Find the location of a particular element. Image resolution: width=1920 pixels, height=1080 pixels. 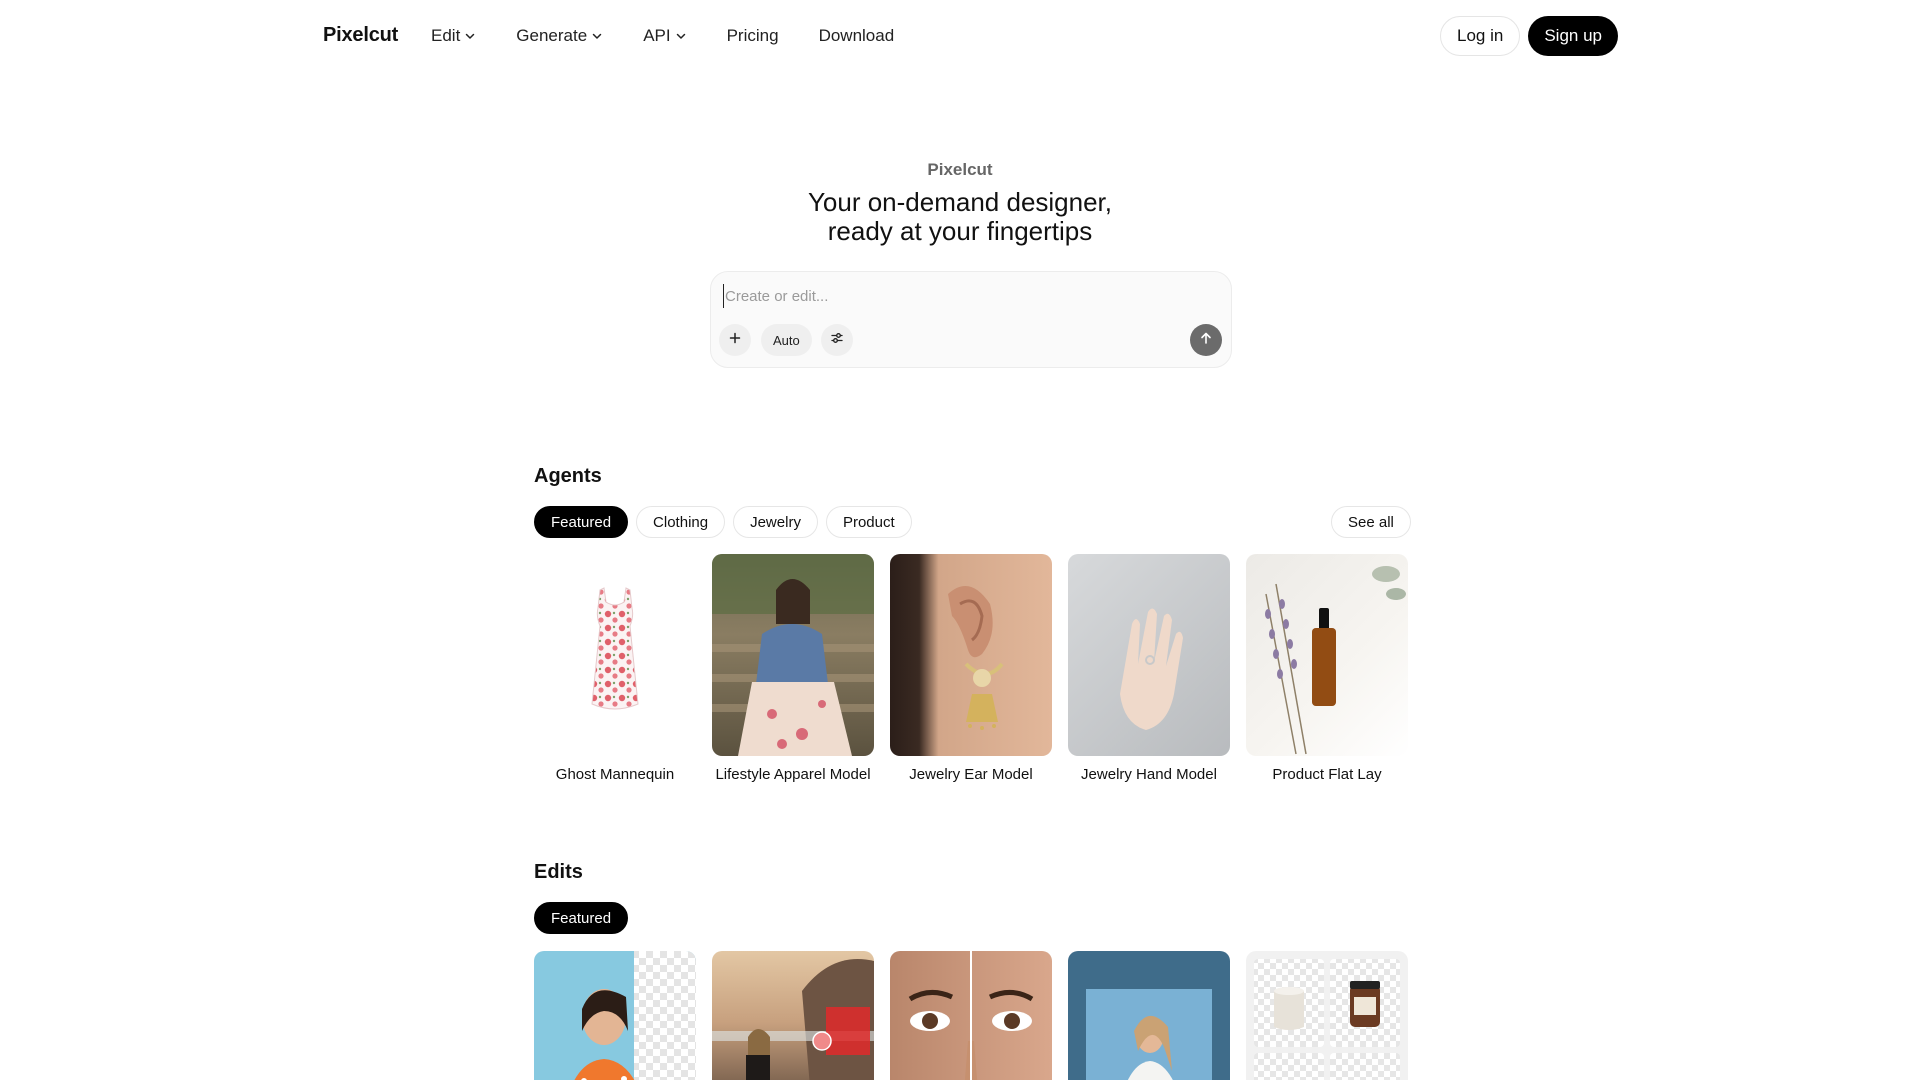

agent-card-ghost-mannequin: Ghost Mannequin is located at coordinates (615, 668).